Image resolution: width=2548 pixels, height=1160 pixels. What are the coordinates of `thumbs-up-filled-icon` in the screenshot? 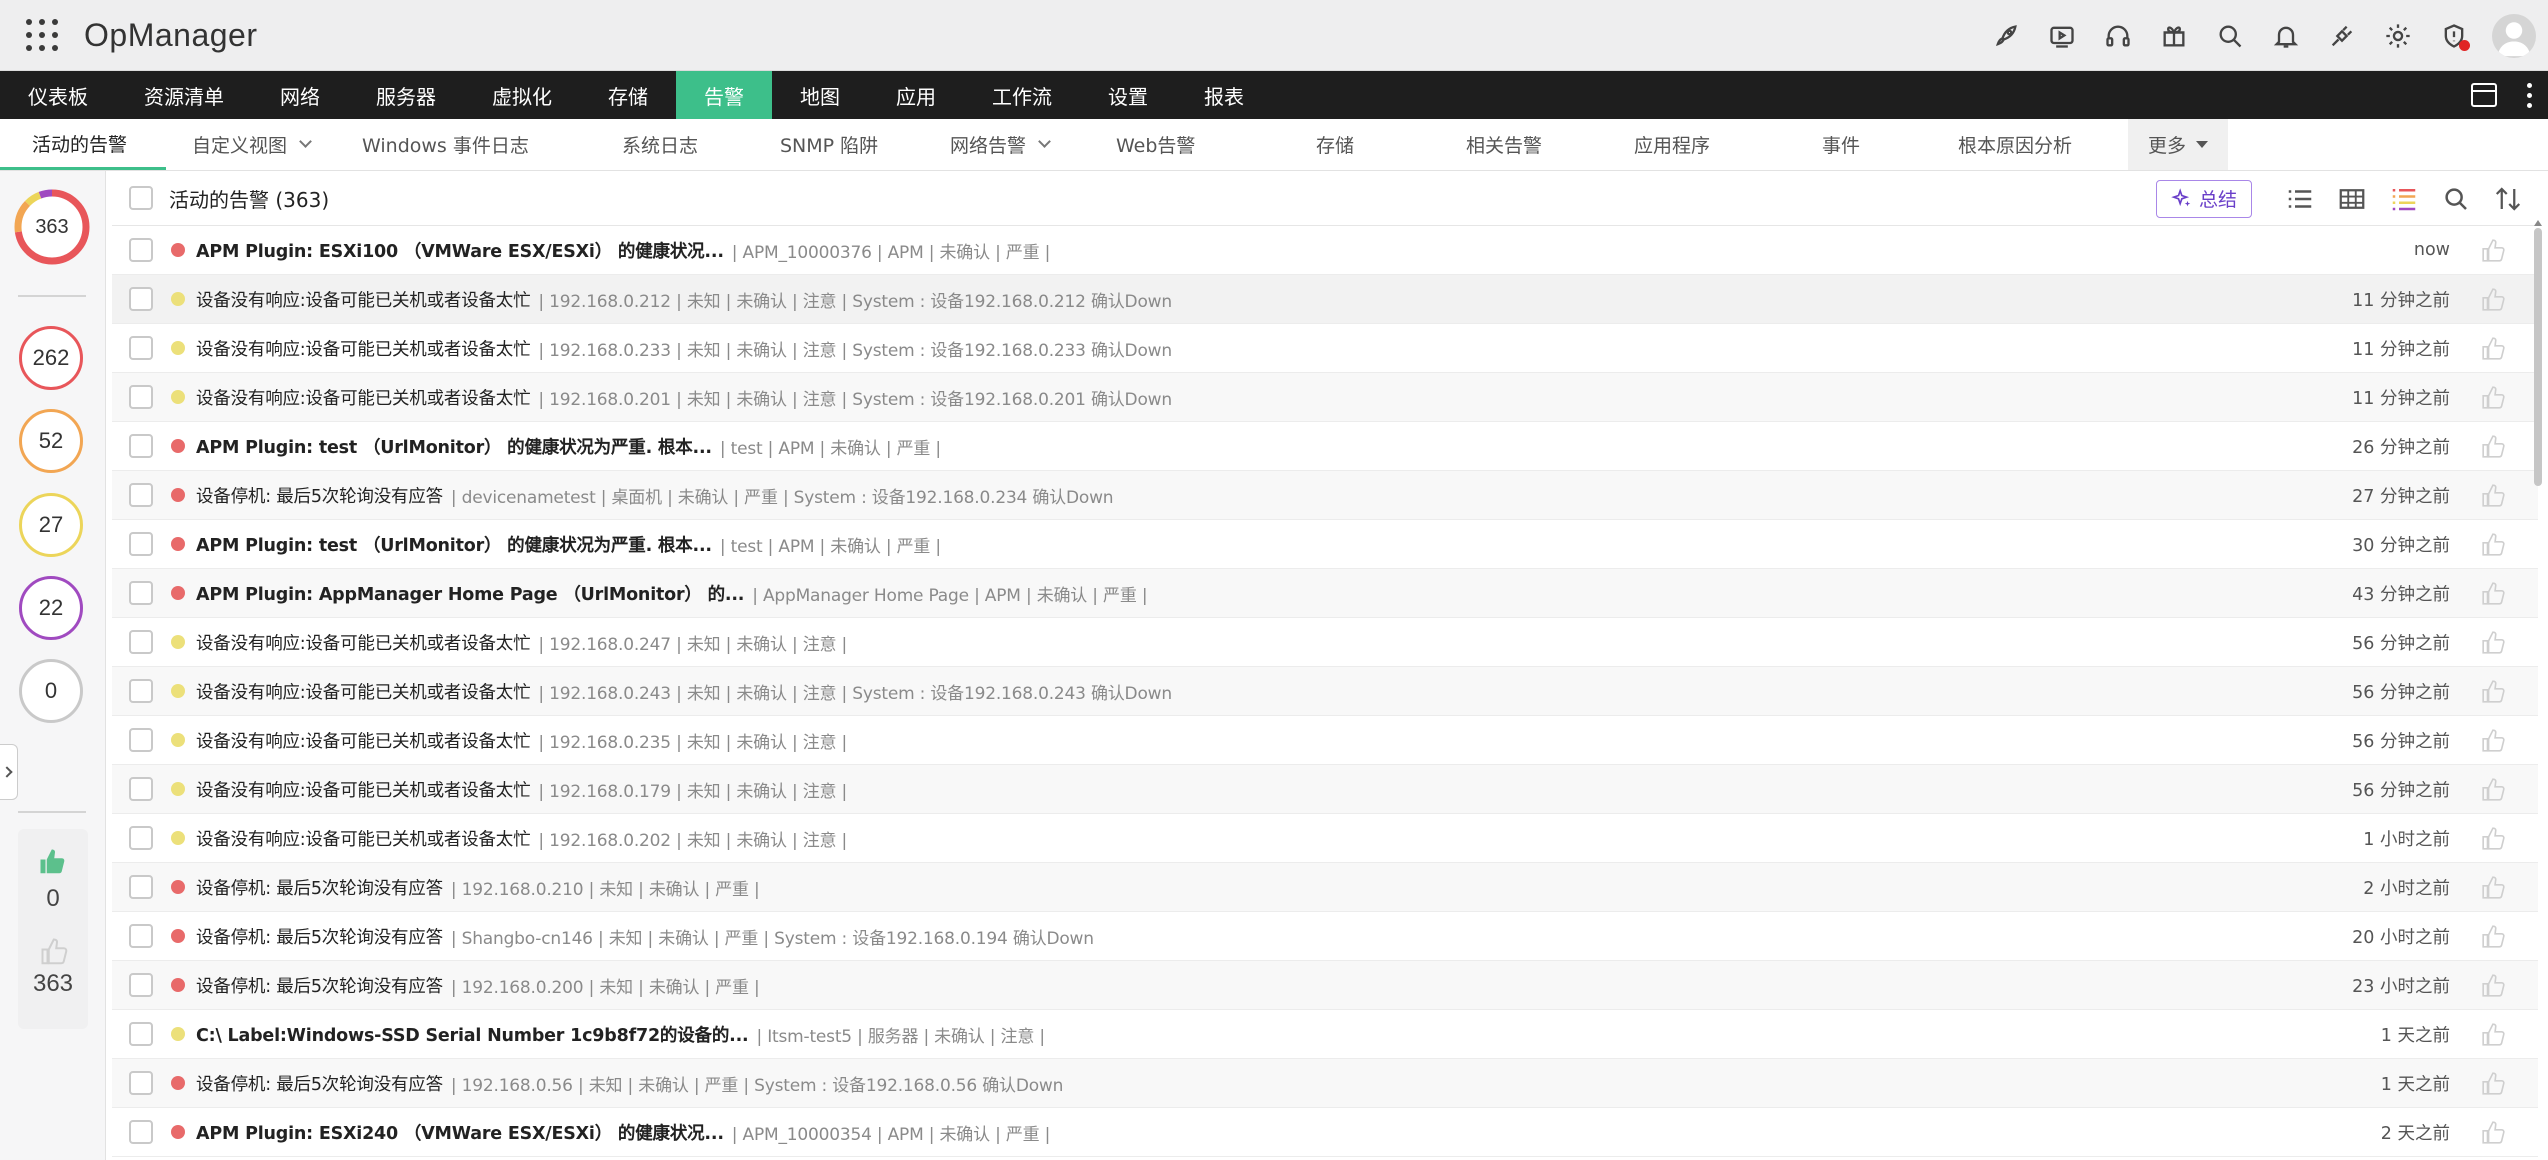 It's located at (53, 864).